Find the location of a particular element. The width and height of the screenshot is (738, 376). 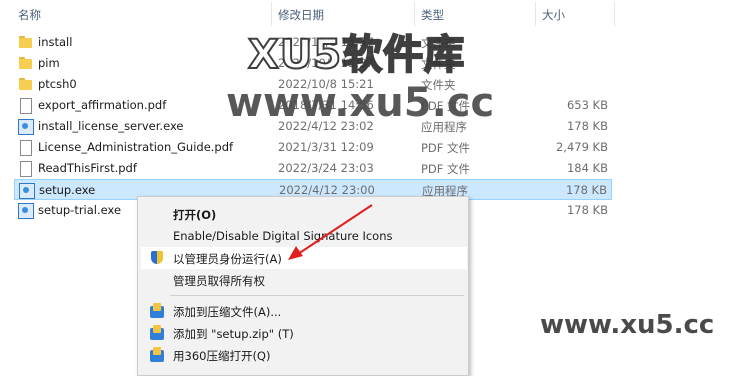

file-date: 2022/3/24 23:03 is located at coordinates (326, 168).